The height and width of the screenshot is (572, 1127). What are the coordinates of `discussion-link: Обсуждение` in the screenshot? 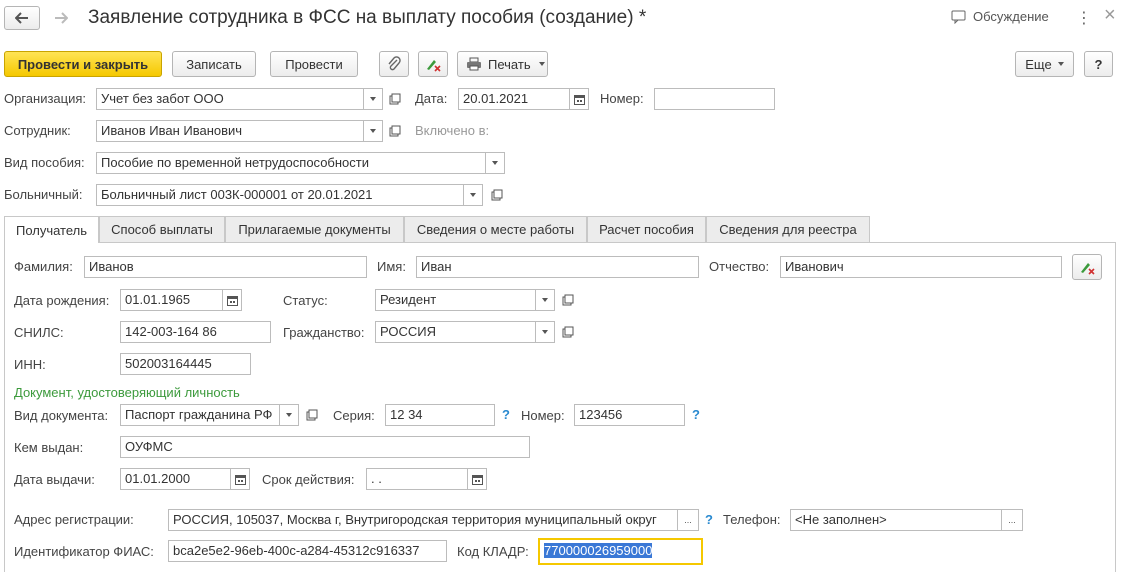 It's located at (1000, 16).